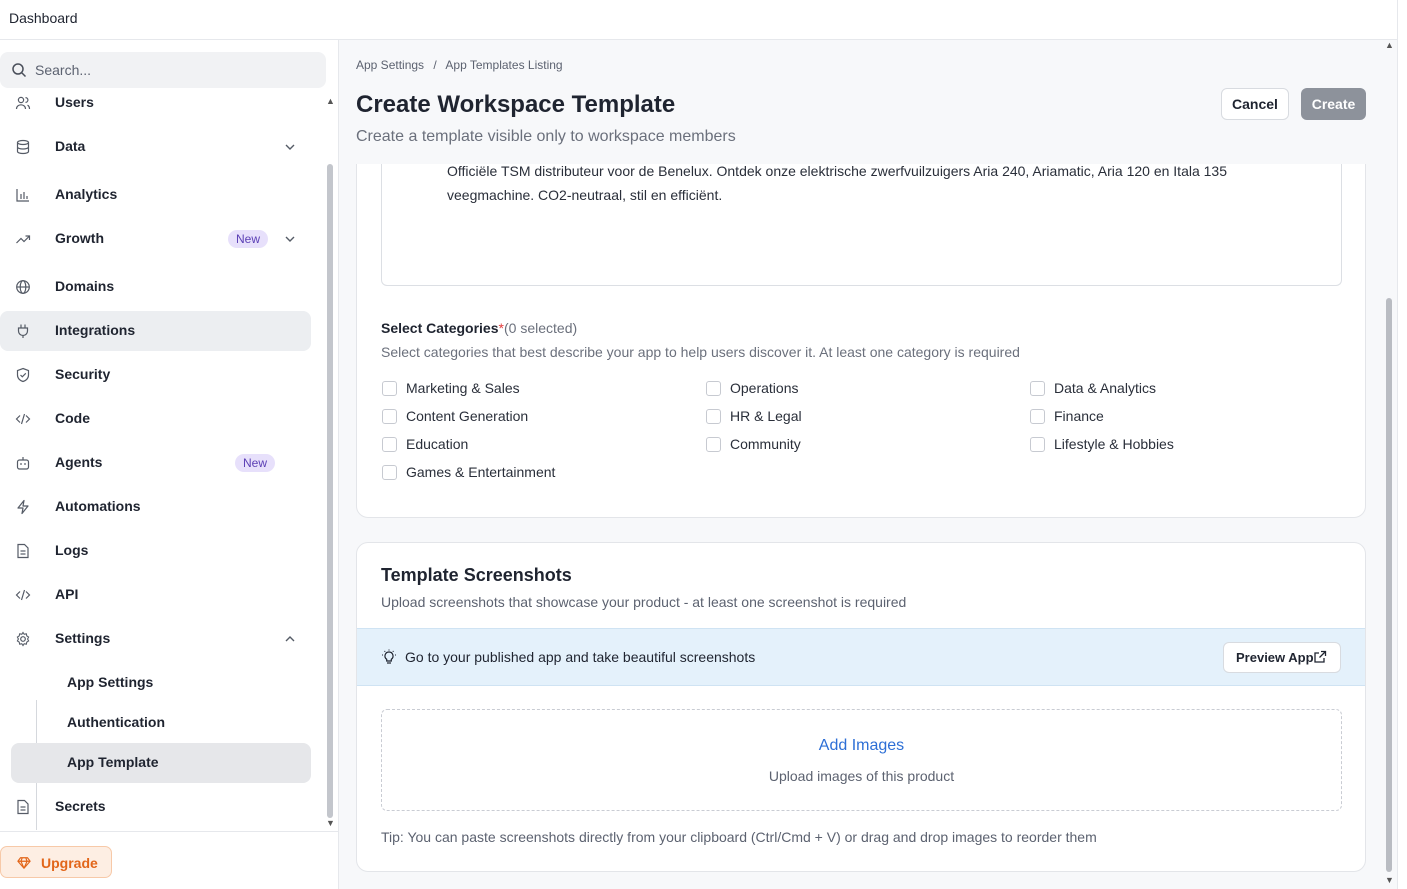 The image size is (1407, 889). Describe the element at coordinates (74, 102) in the screenshot. I see `sidebar-item-label: Users` at that location.